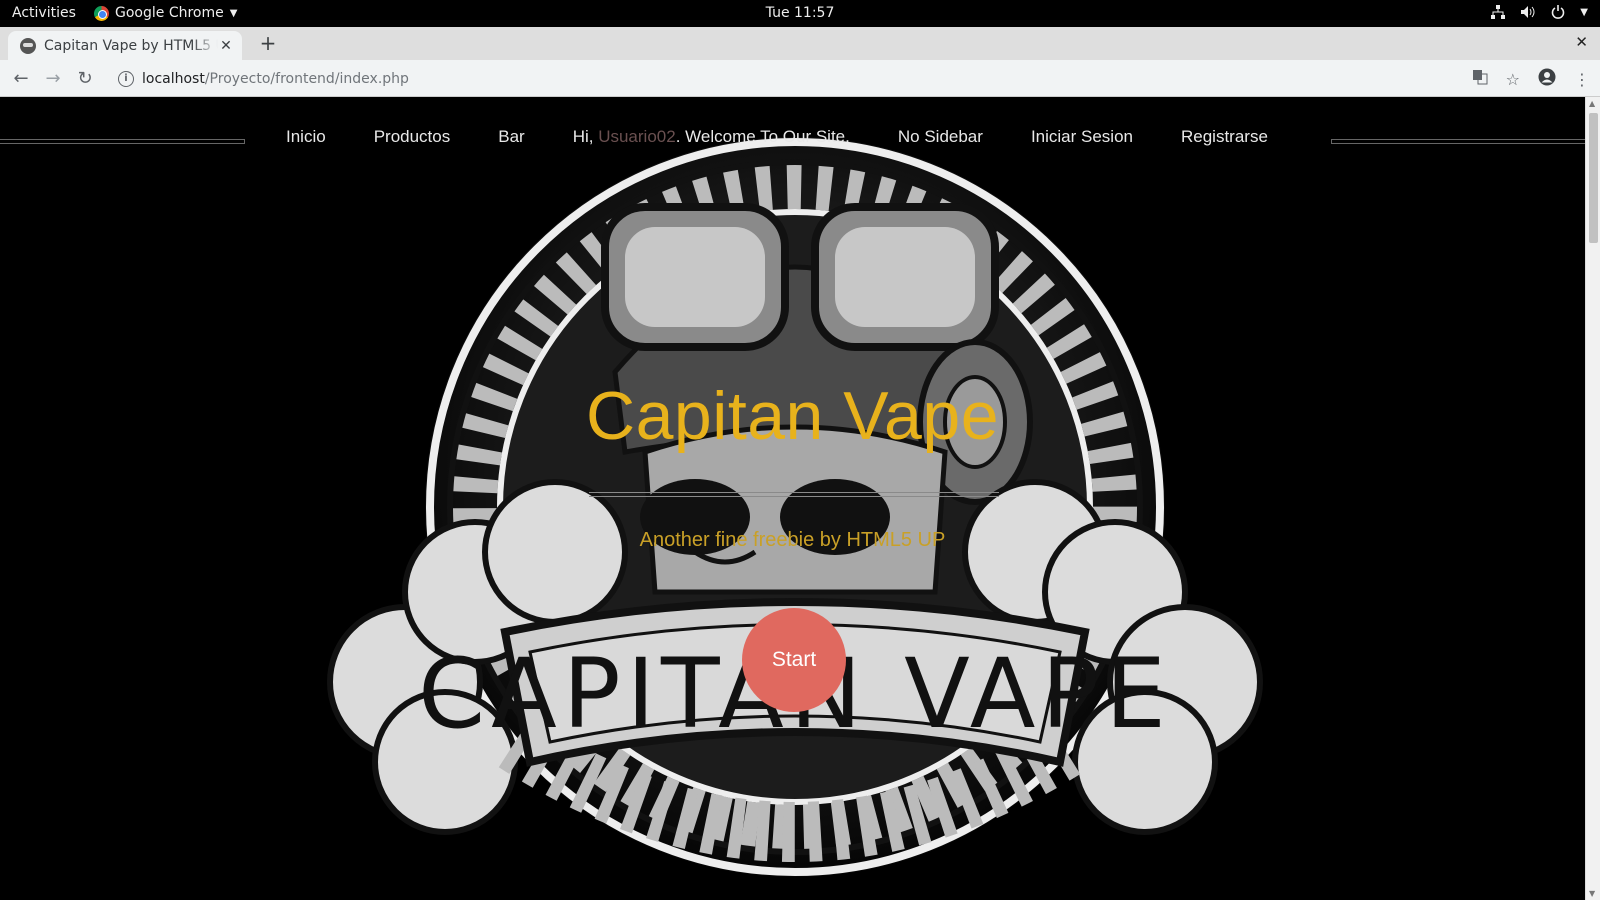 This screenshot has width=1600, height=900. I want to click on tab-title: Capitan Vape by HTML5 UP, so click(131, 45).